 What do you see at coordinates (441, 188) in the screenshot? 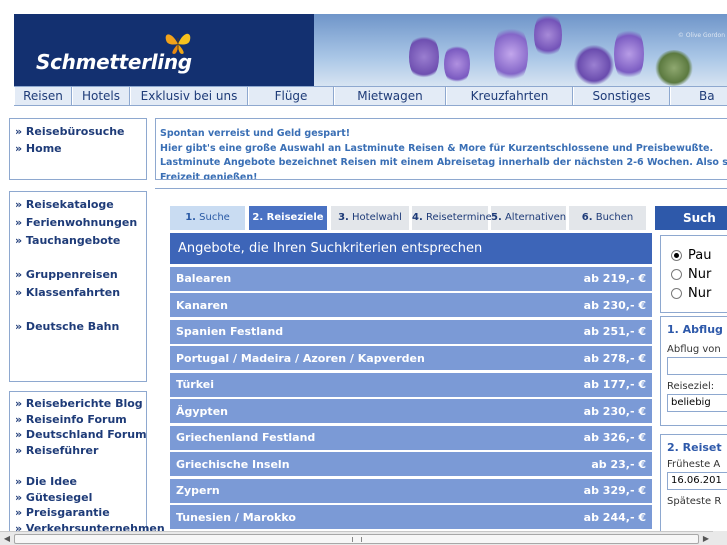
I see `content-divider` at bounding box center [441, 188].